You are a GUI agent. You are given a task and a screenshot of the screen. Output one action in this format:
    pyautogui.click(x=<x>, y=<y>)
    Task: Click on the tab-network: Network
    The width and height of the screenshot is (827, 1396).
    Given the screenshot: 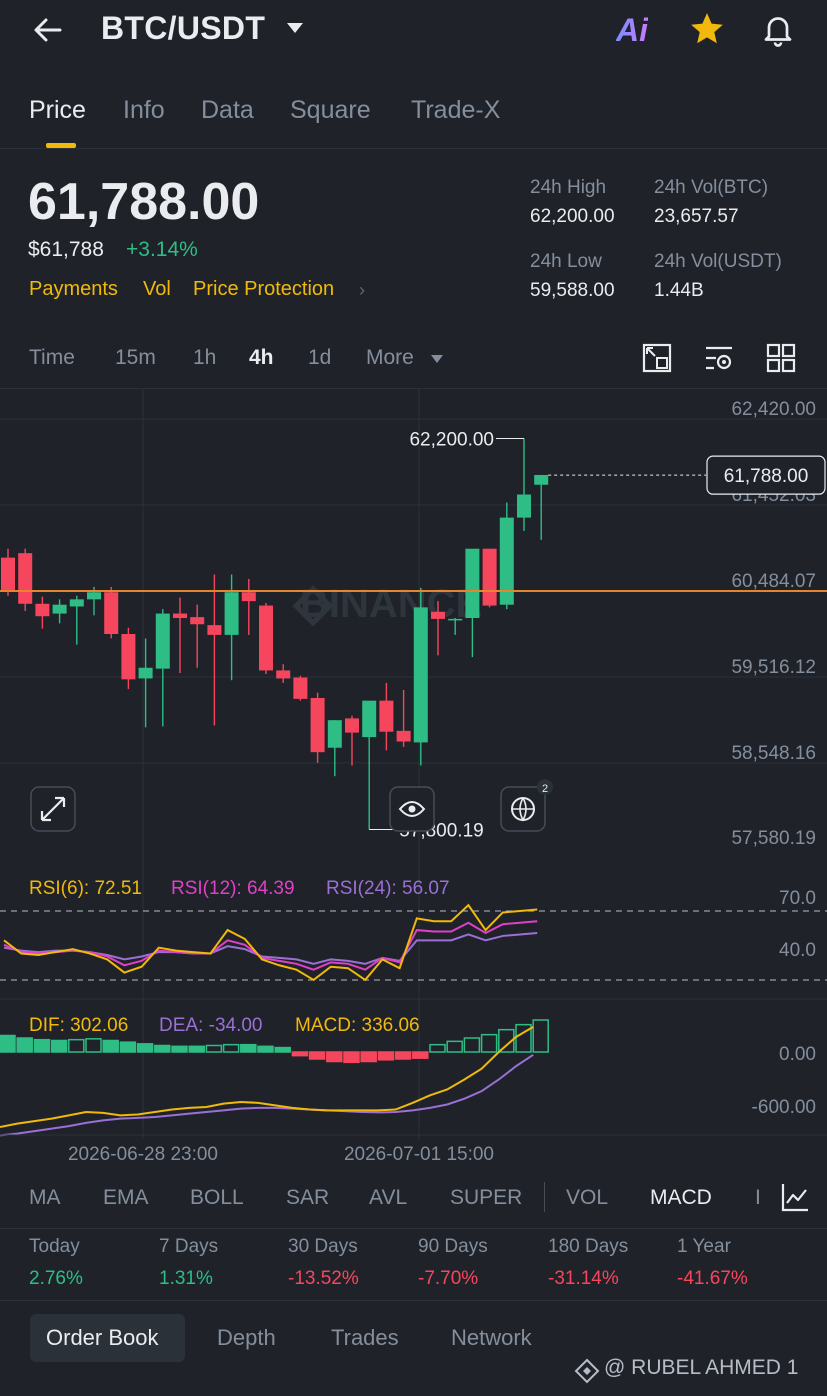 What is the action you would take?
    pyautogui.click(x=491, y=1338)
    